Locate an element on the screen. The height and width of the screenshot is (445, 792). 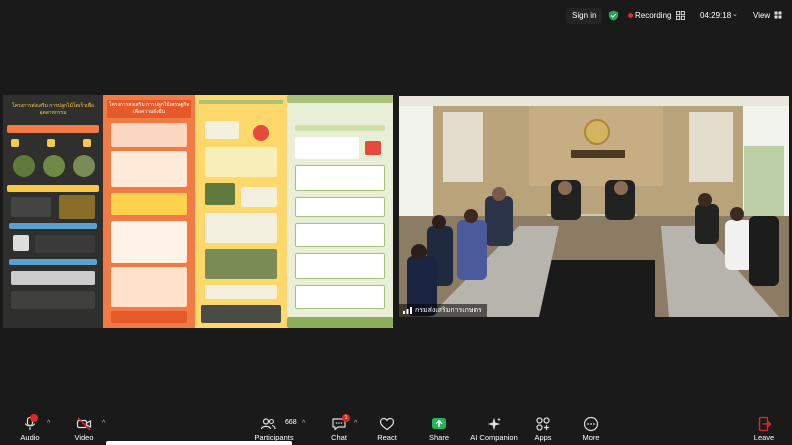
sign-in-button: Sign in is located at coordinates (584, 16).